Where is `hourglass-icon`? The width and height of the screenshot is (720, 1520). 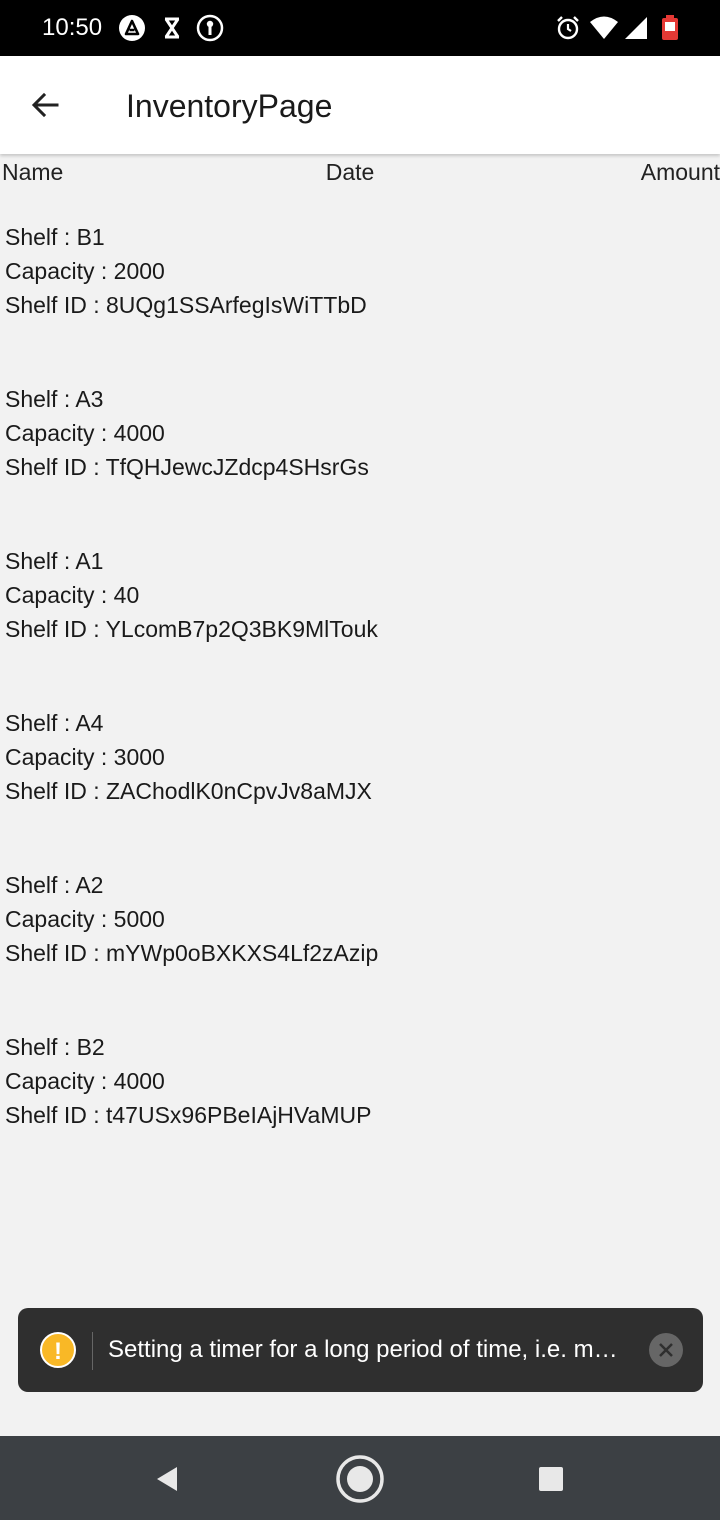 hourglass-icon is located at coordinates (172, 28).